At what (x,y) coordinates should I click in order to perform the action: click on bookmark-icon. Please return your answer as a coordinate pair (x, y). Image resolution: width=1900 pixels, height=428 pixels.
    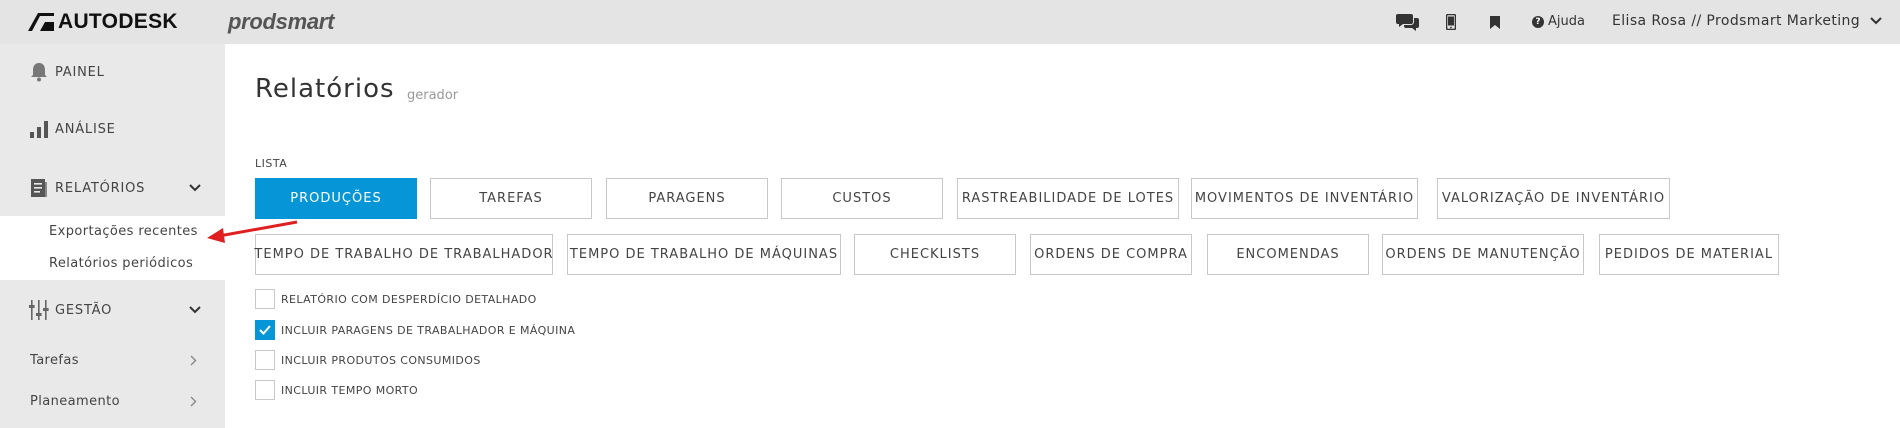
    Looking at the image, I should click on (1495, 22).